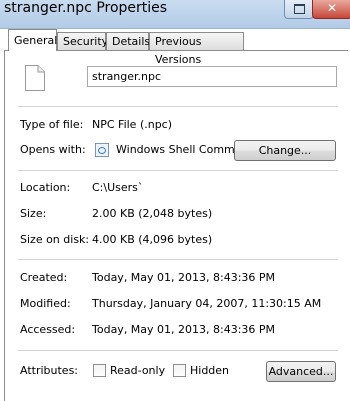  Describe the element at coordinates (35, 78) in the screenshot. I see `file-icon` at that location.